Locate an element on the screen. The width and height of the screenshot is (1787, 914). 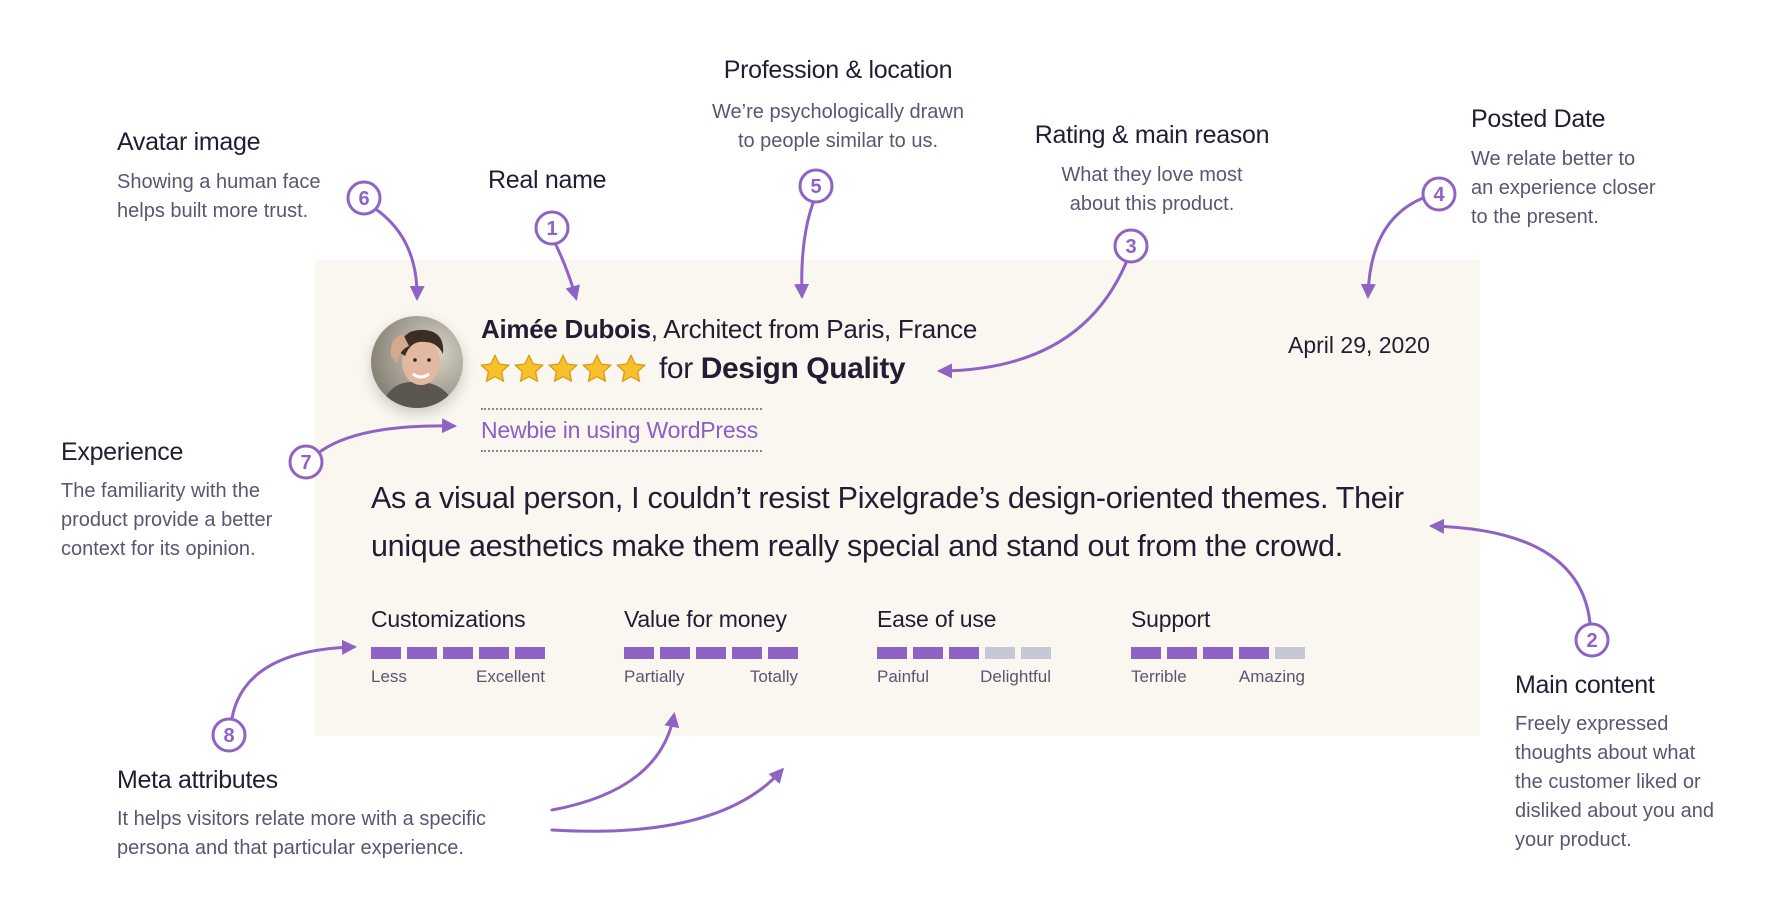
svg-text: 1 is located at coordinates (551, 229).